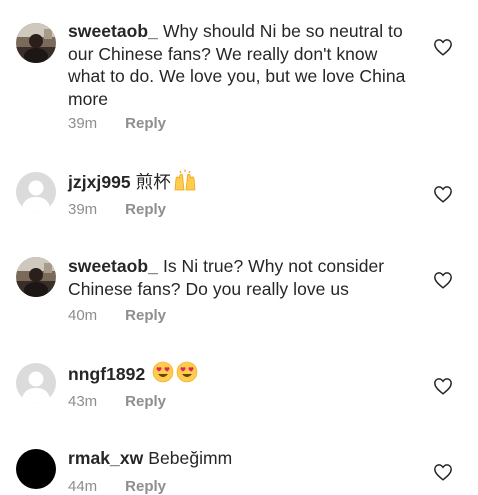 This screenshot has height=495, width=478. Describe the element at coordinates (190, 458) in the screenshot. I see `comment-body: Bebeğimm` at that location.